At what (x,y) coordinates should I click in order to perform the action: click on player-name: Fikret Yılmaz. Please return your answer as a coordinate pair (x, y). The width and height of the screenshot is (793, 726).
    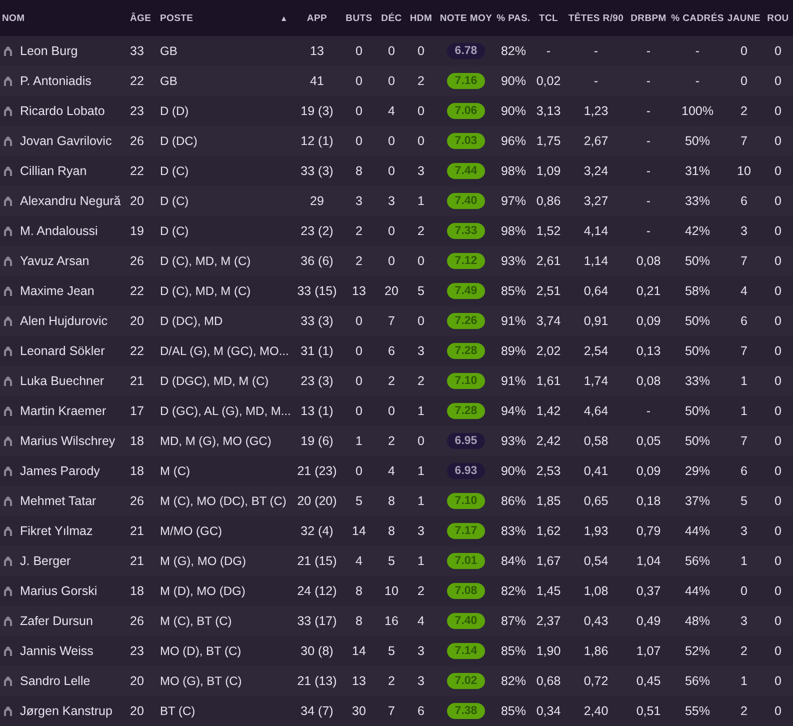
    Looking at the image, I should click on (56, 531).